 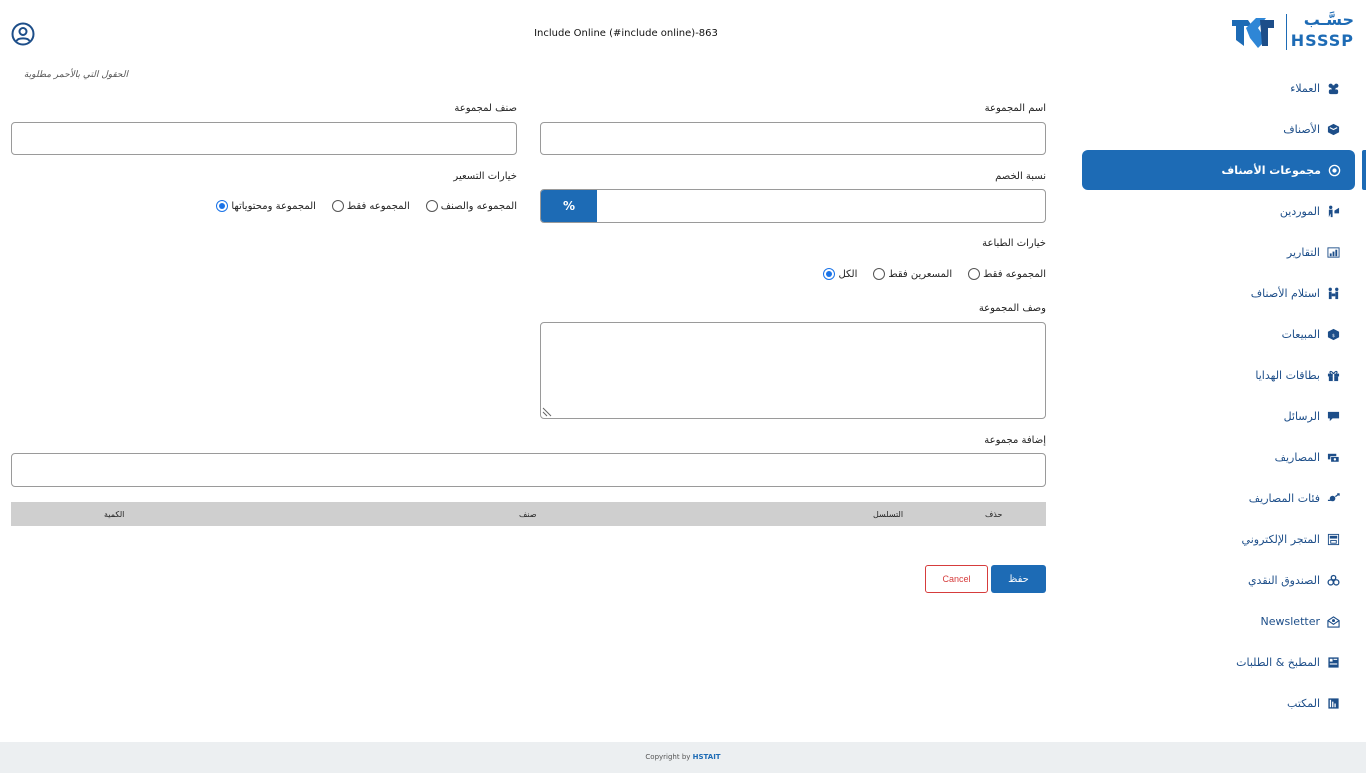 I want to click on user-profile-icon, so click(x=23, y=34).